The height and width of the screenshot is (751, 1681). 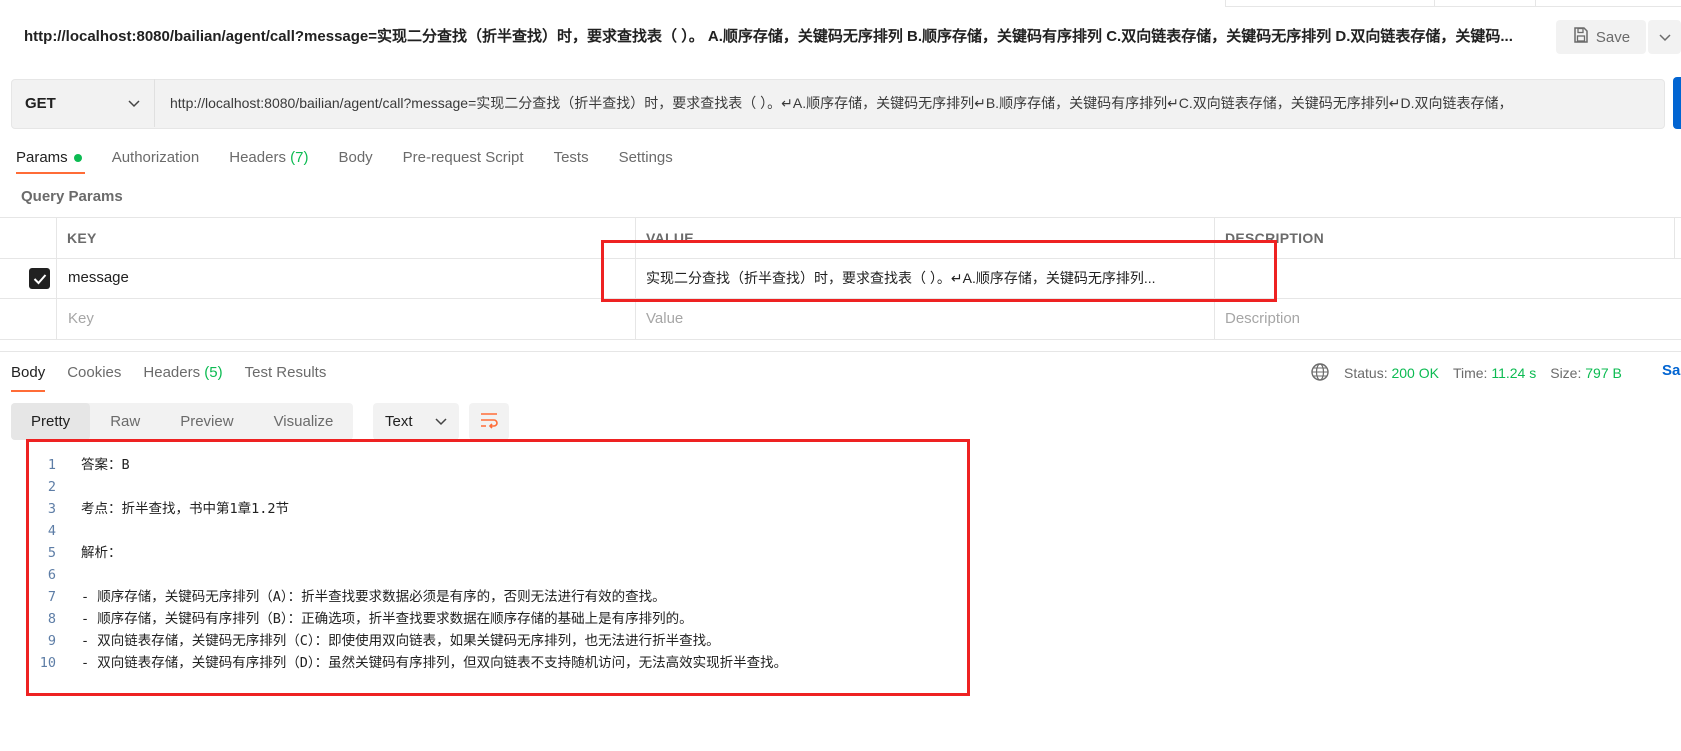 I want to click on method-label: GET, so click(x=40, y=103).